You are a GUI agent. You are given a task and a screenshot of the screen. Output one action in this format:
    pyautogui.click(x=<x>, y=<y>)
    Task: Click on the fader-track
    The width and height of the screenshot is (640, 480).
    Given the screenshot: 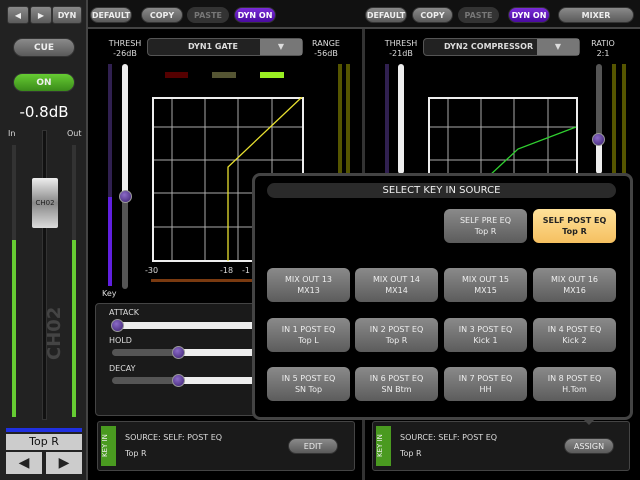 What is the action you would take?
    pyautogui.click(x=44, y=275)
    